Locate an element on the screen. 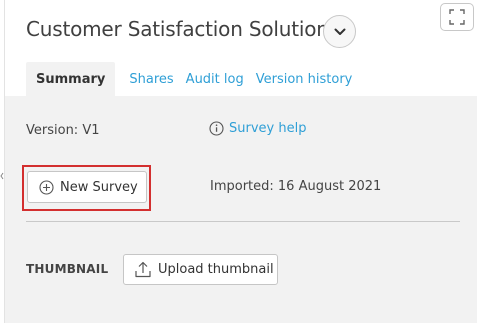  new-survey-label: New Survey is located at coordinates (99, 187).